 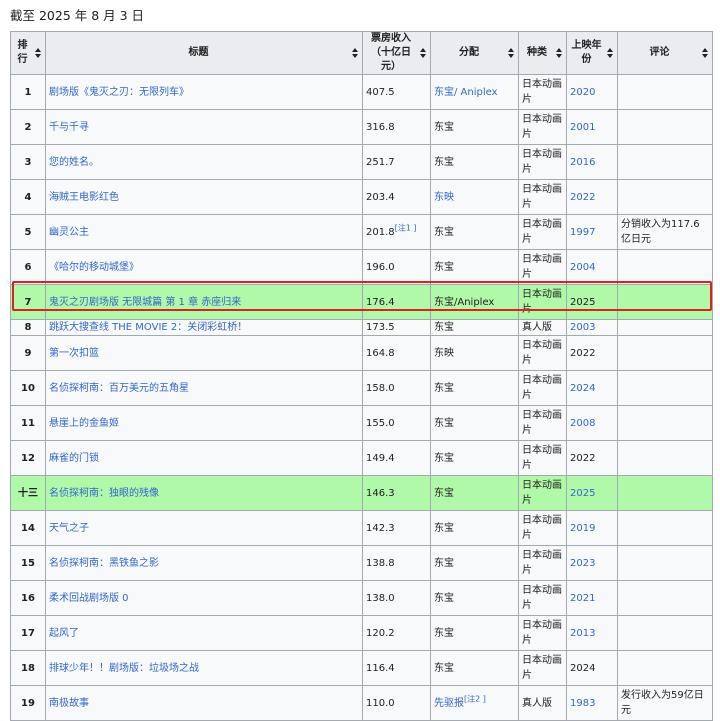 I want to click on movie-title-link: 排球少年！！剧场版：垃圾场之战, so click(x=124, y=668).